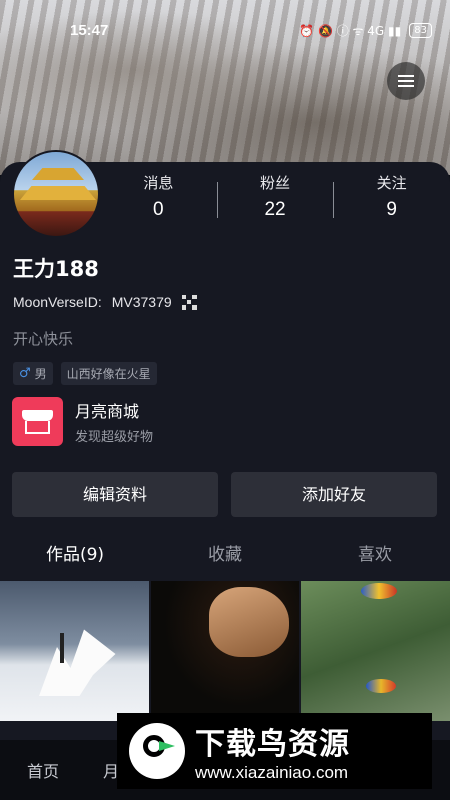 The height and width of the screenshot is (800, 450). I want to click on location-tag: 山西好像在火星, so click(108, 373).